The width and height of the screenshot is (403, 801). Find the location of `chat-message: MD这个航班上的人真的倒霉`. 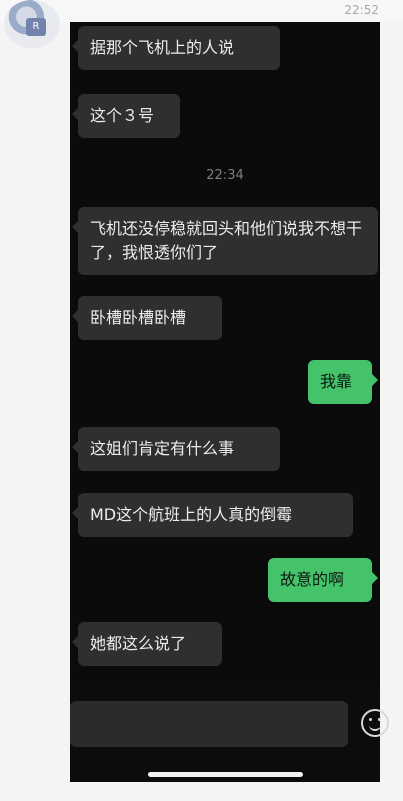

chat-message: MD这个航班上的人真的倒霉 is located at coordinates (212, 515).